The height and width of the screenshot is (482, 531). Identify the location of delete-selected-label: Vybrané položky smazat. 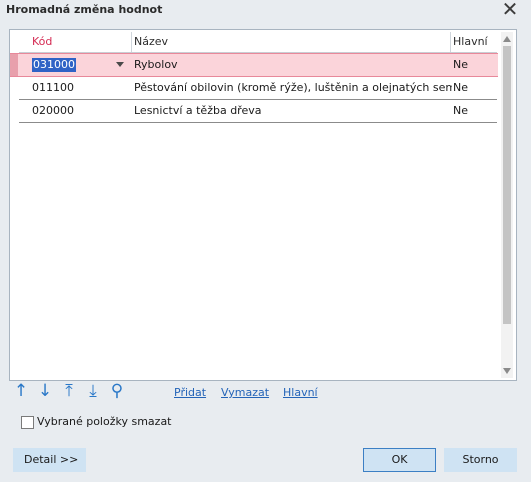
(104, 421).